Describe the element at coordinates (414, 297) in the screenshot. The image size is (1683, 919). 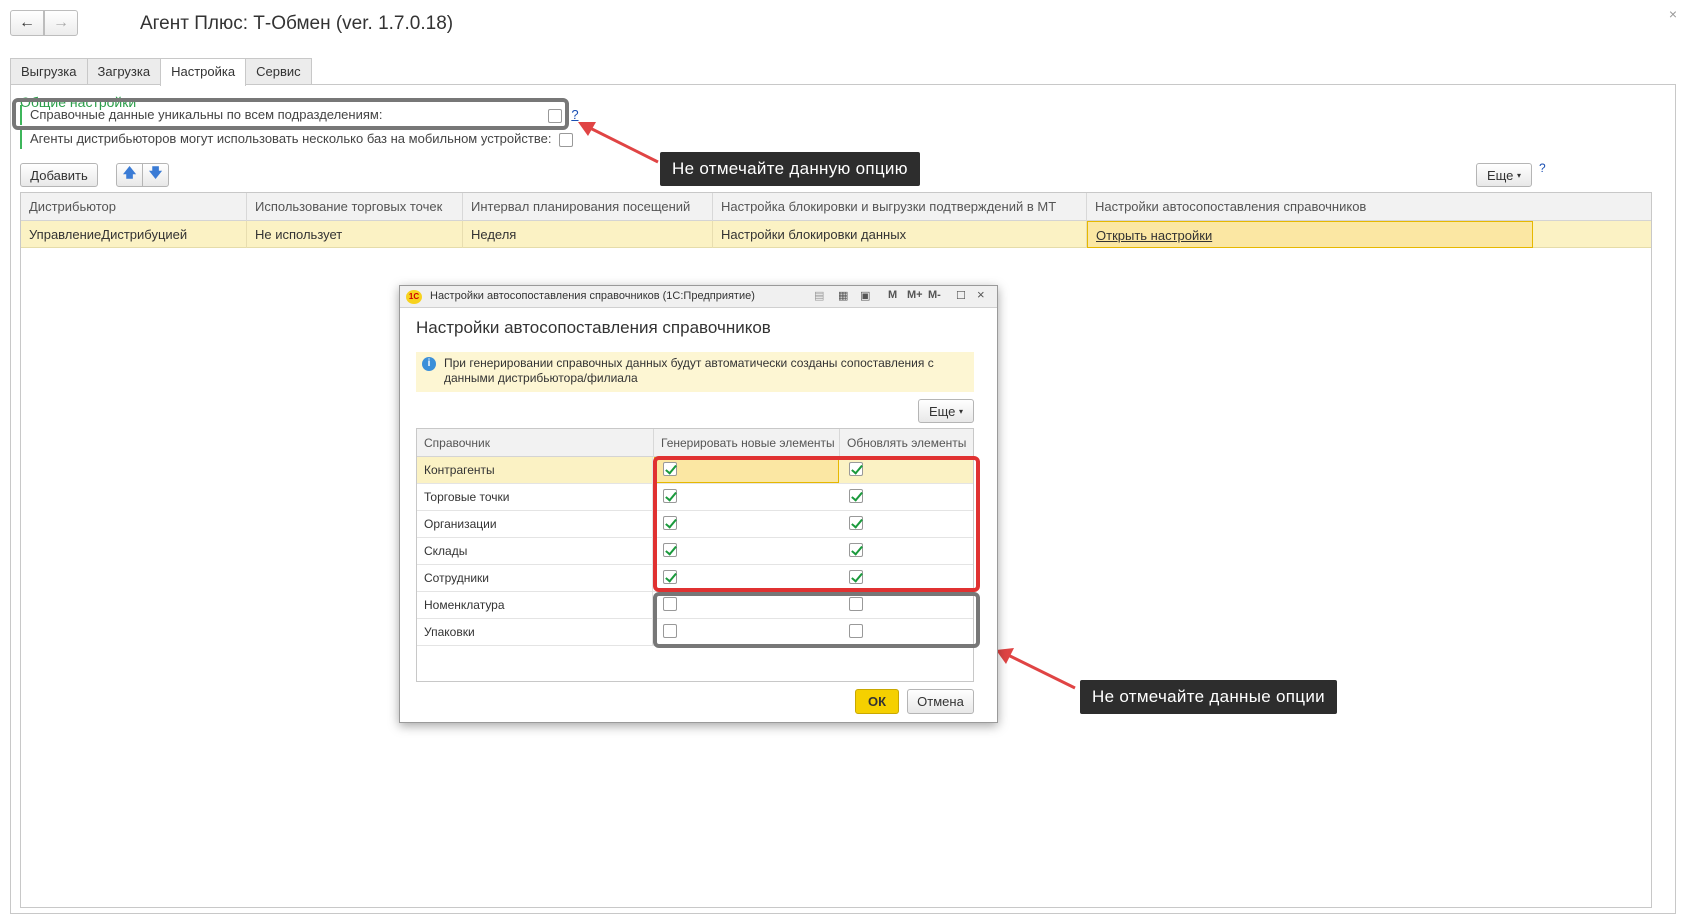
I see `app-logo-icon: 1С` at that location.